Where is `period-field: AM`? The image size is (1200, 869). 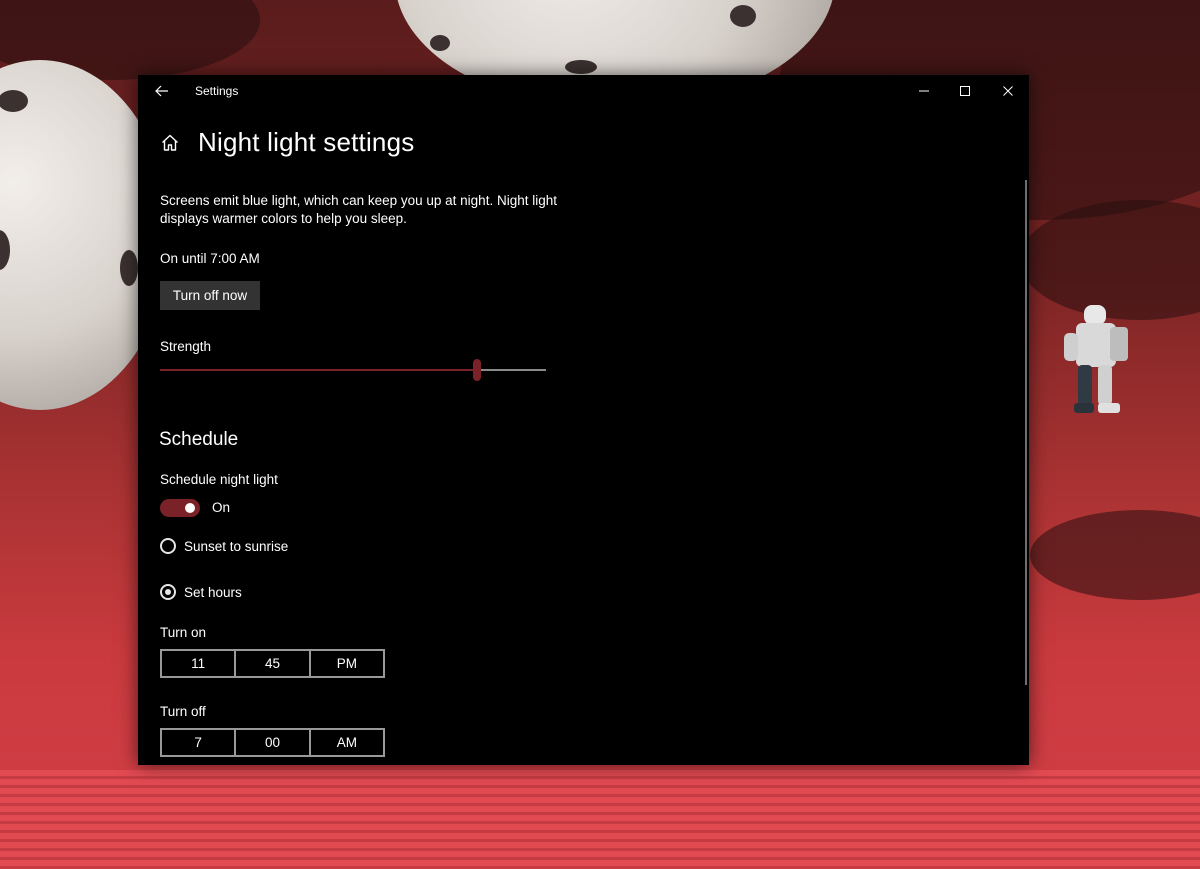 period-field: AM is located at coordinates (347, 742).